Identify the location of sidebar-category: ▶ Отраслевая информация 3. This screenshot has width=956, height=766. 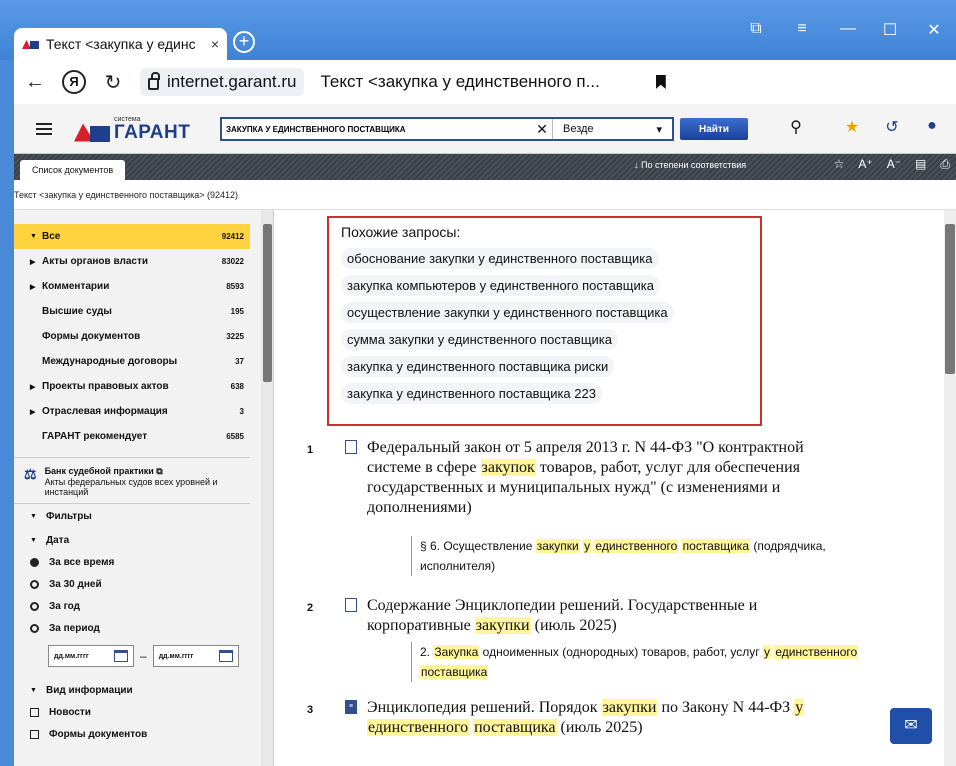
(132, 411).